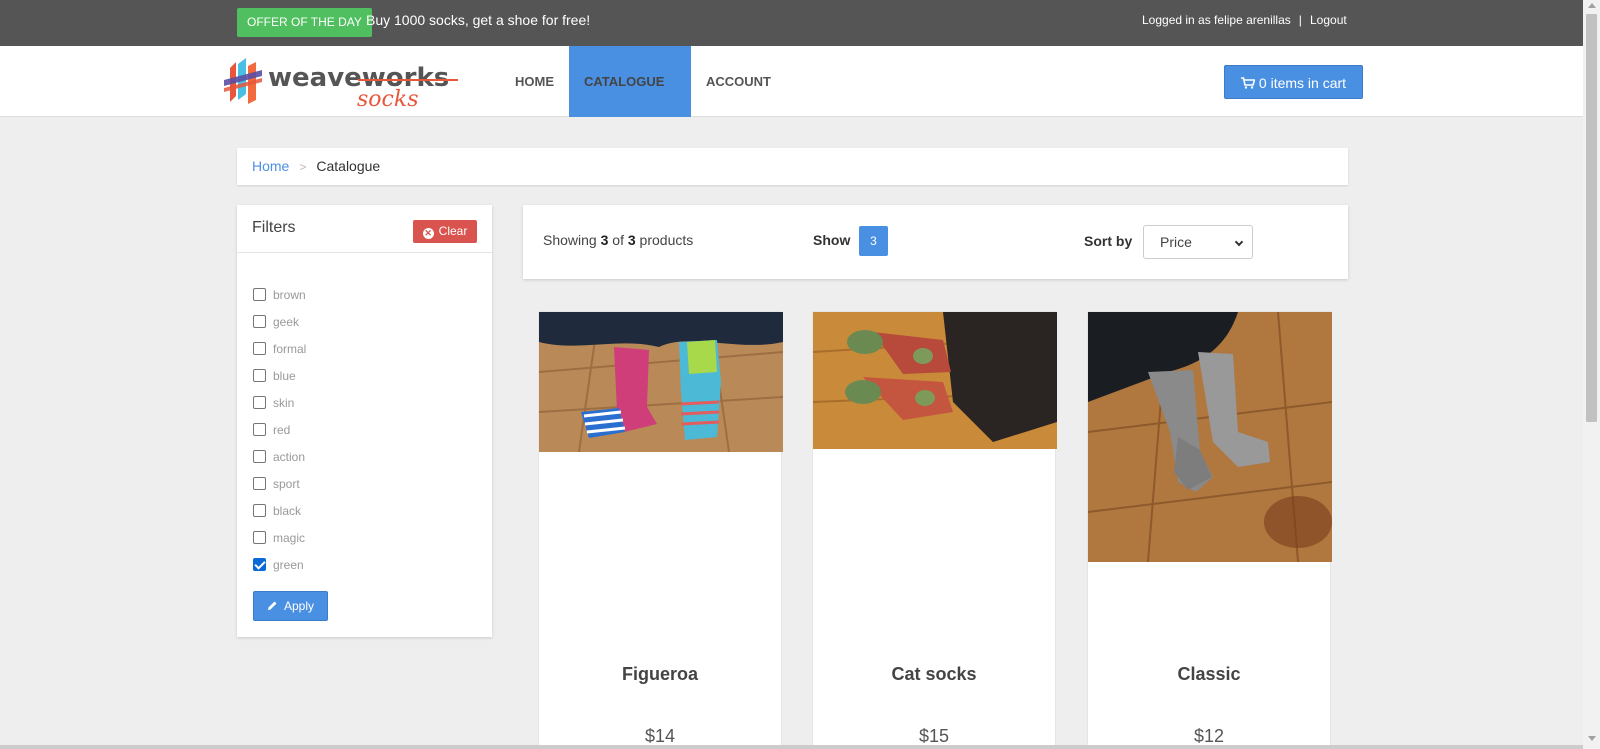  What do you see at coordinates (270, 166) in the screenshot?
I see `breadcrumb-home: Home` at bounding box center [270, 166].